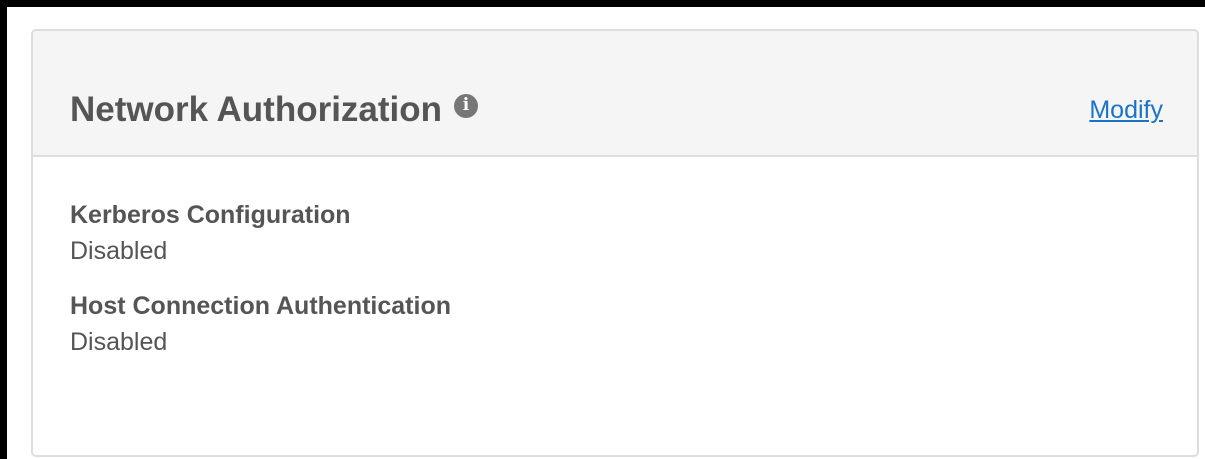 The height and width of the screenshot is (459, 1205). I want to click on info-circle-icon: i, so click(466, 105).